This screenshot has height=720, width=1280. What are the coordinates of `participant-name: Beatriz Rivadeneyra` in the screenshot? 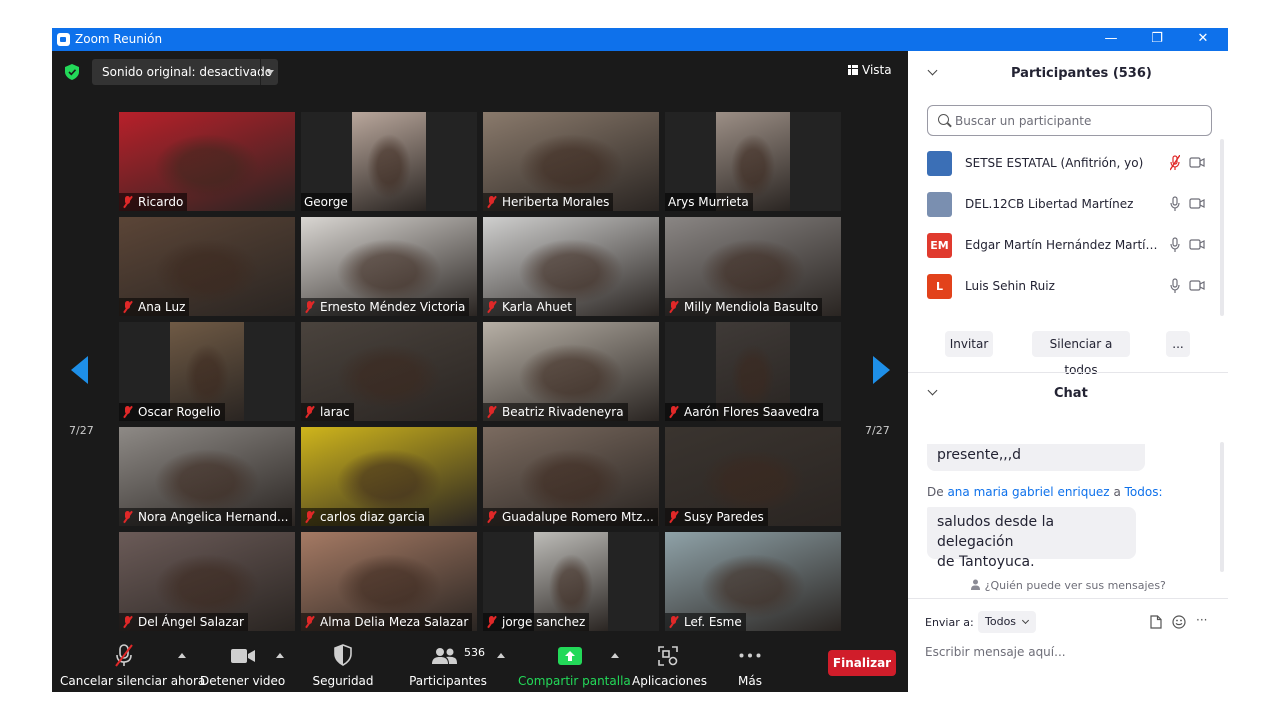 It's located at (563, 412).